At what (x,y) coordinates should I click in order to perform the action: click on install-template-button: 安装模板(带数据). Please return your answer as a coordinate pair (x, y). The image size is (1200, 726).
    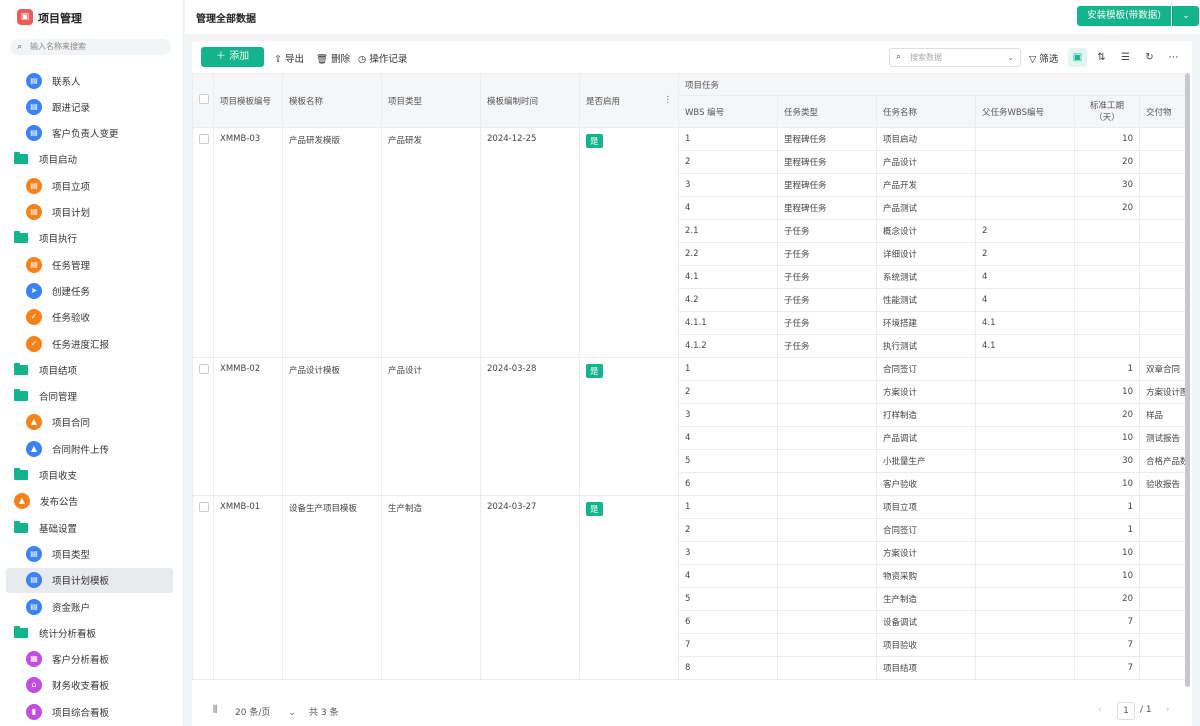
    Looking at the image, I should click on (1124, 16).